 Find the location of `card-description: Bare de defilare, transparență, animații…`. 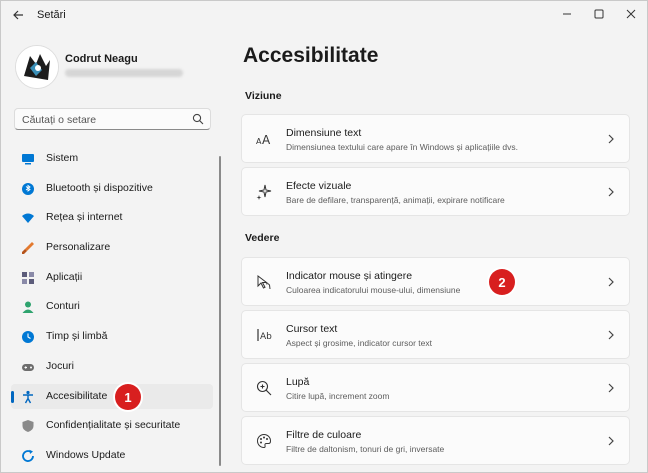

card-description: Bare de defilare, transparență, animații… is located at coordinates (395, 200).